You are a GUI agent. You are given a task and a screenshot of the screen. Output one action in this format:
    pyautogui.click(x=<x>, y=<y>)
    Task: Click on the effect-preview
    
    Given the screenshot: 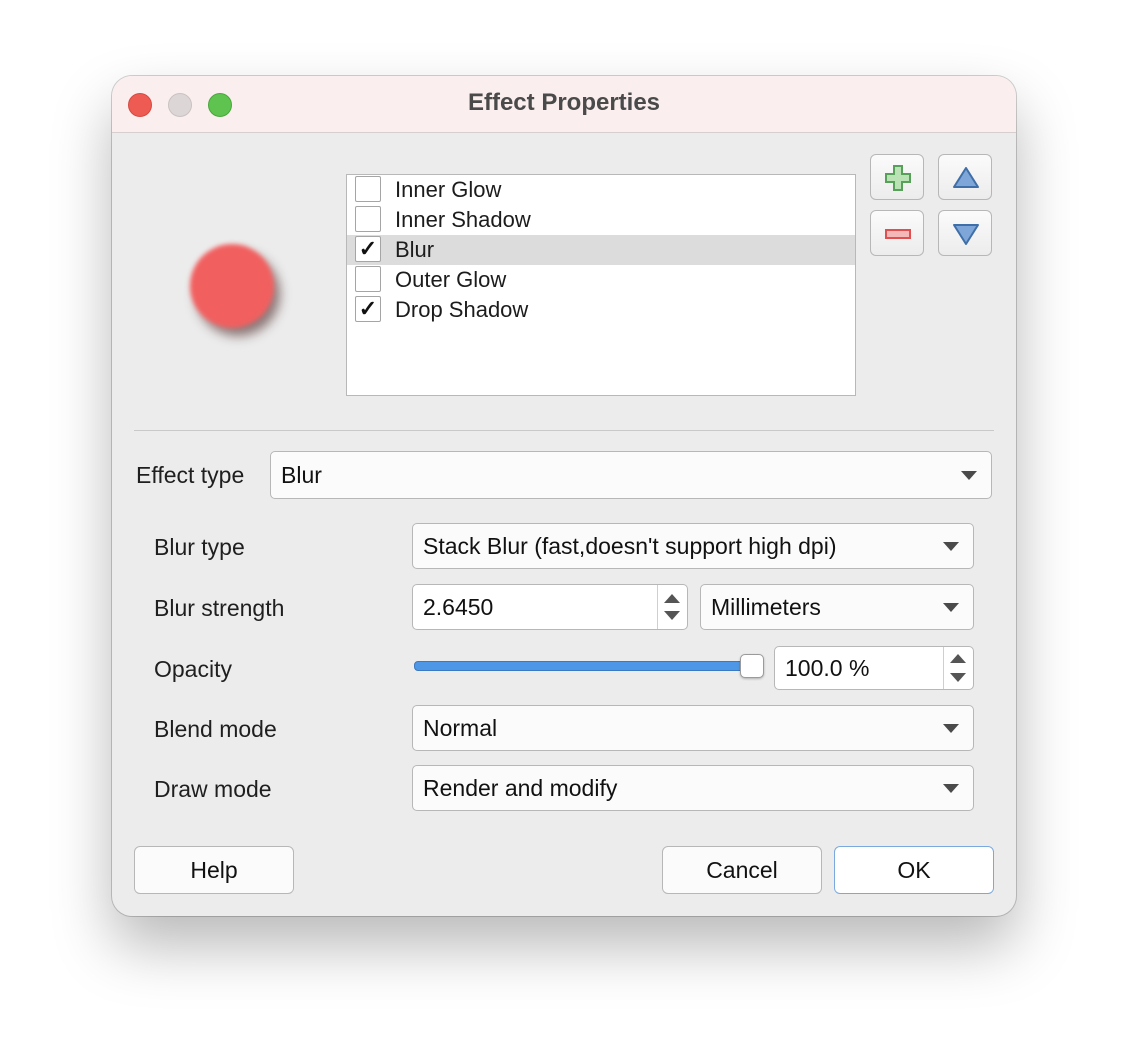 What is the action you would take?
    pyautogui.click(x=232, y=286)
    